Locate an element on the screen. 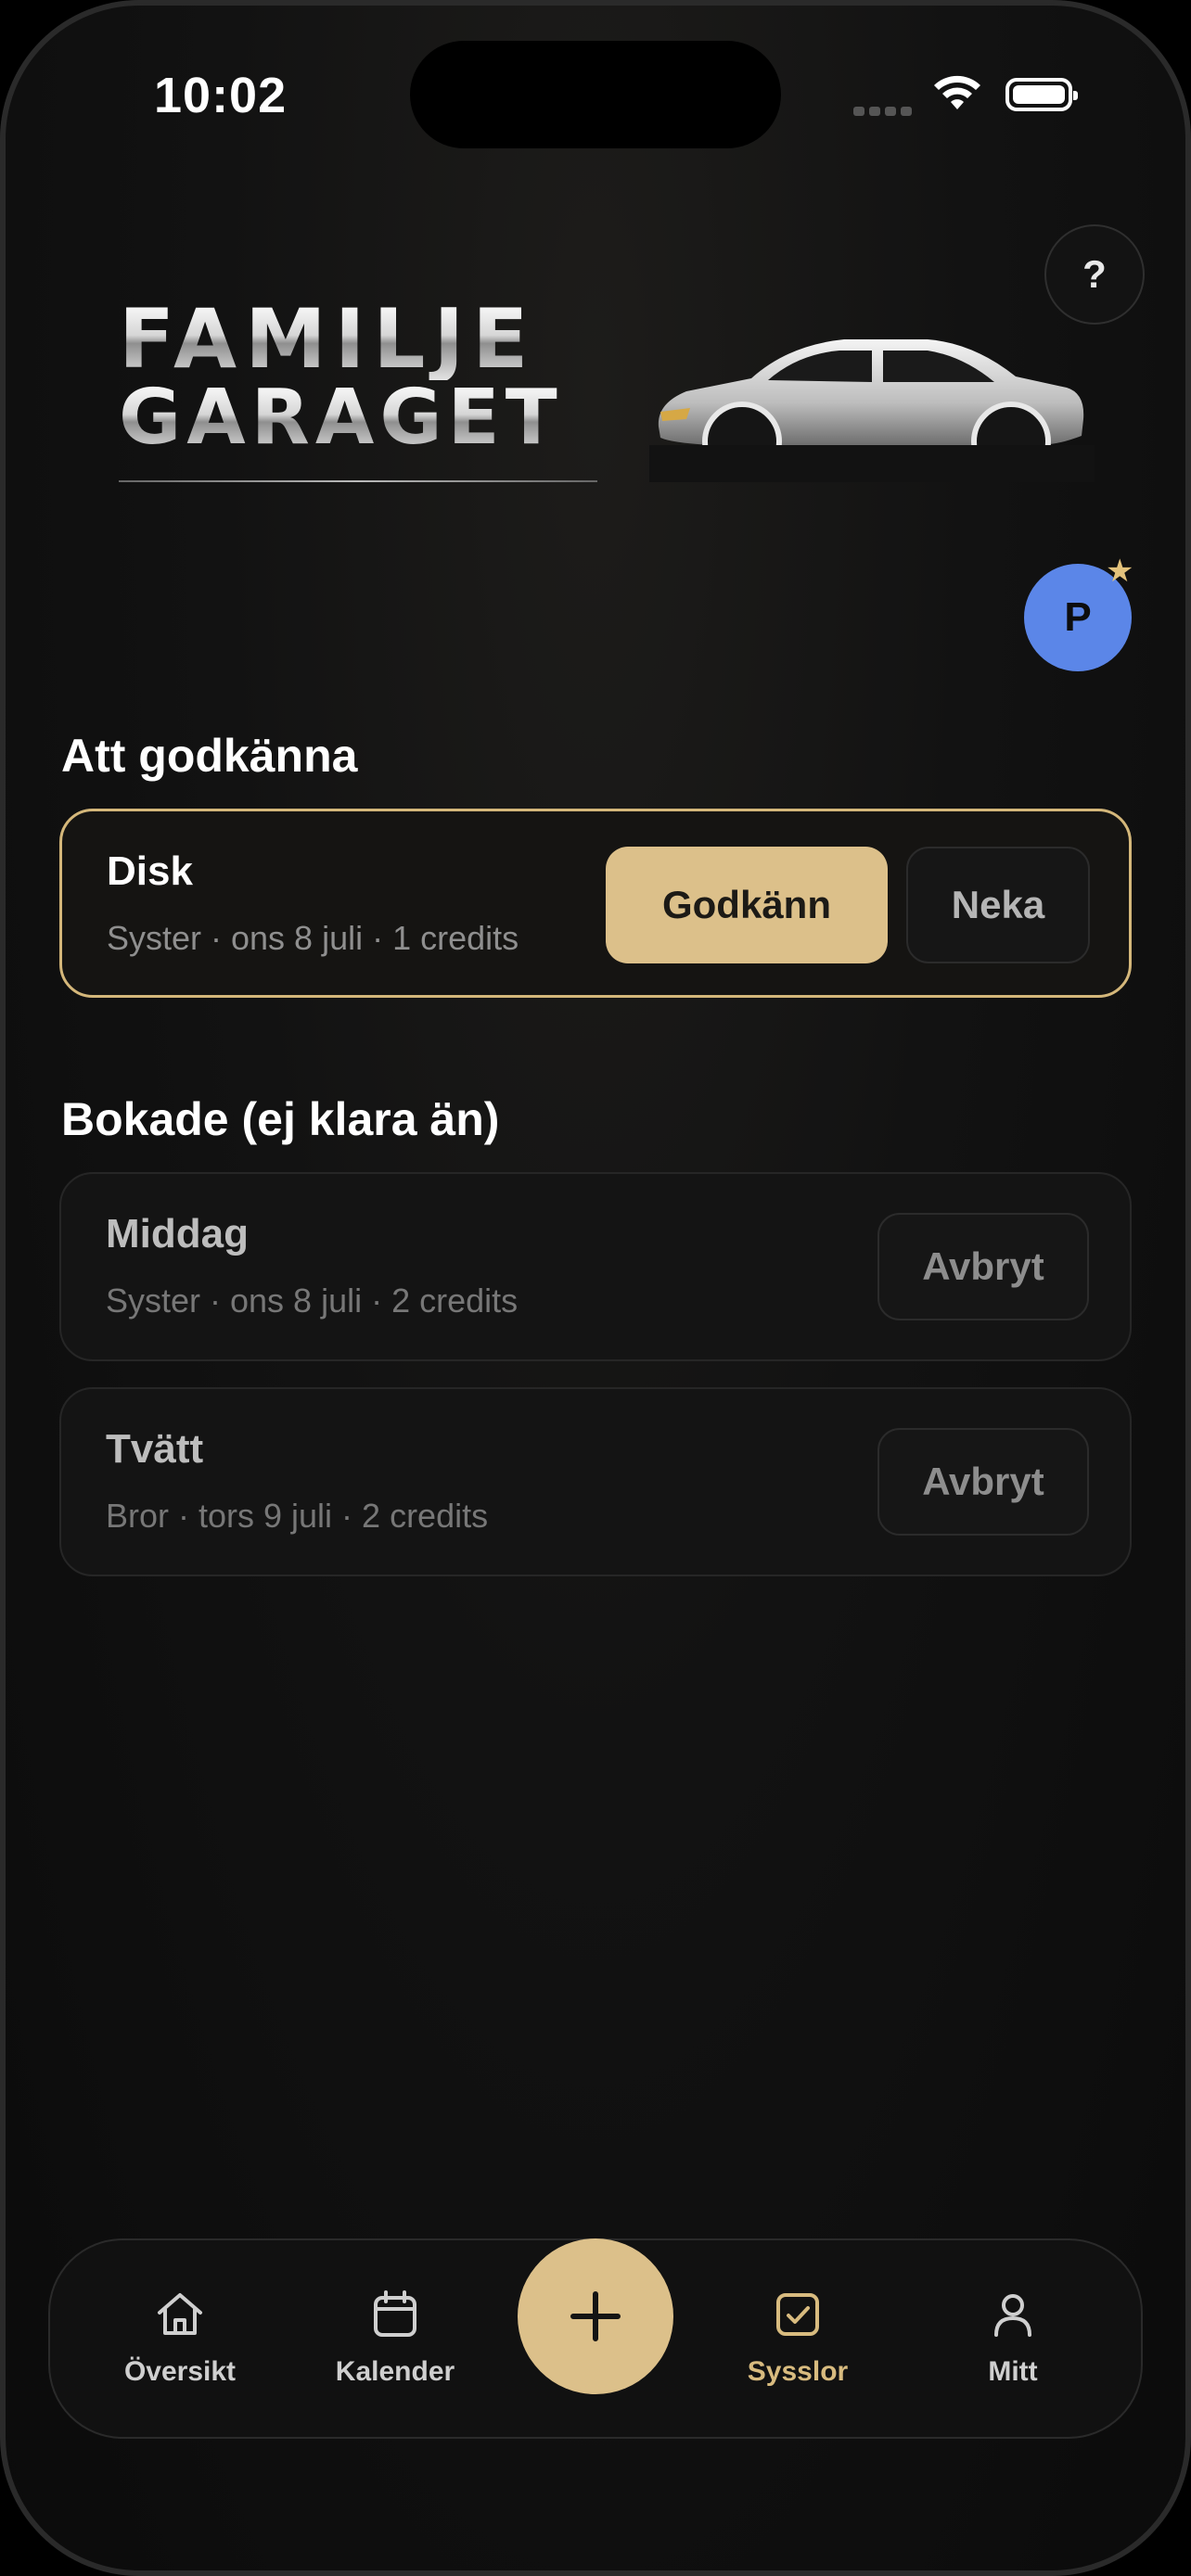 This screenshot has height=2576, width=1191. home-icon is located at coordinates (180, 2314).